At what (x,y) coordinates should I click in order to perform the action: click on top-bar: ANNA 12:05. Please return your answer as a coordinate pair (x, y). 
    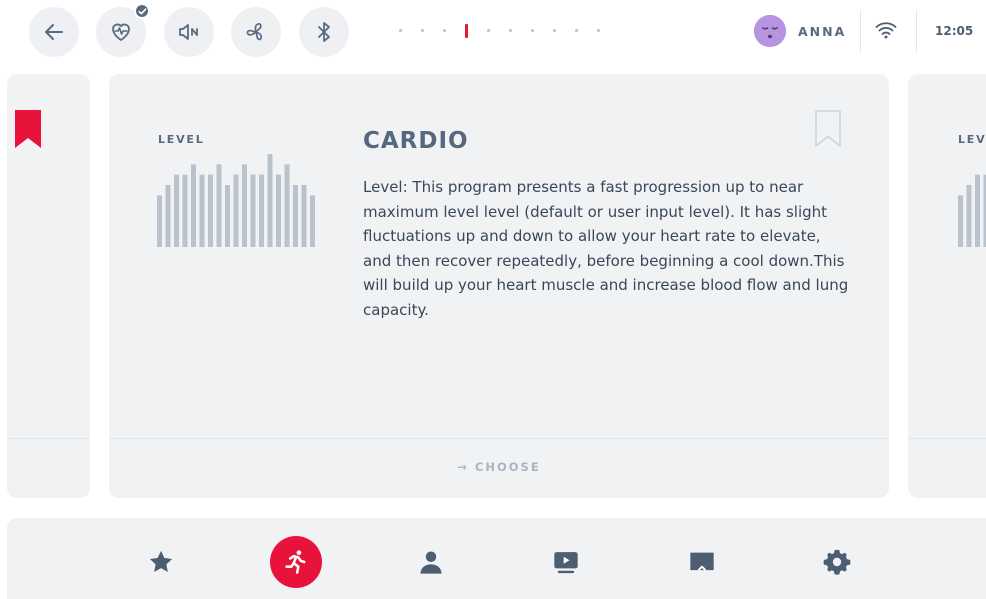
    Looking at the image, I should click on (493, 32).